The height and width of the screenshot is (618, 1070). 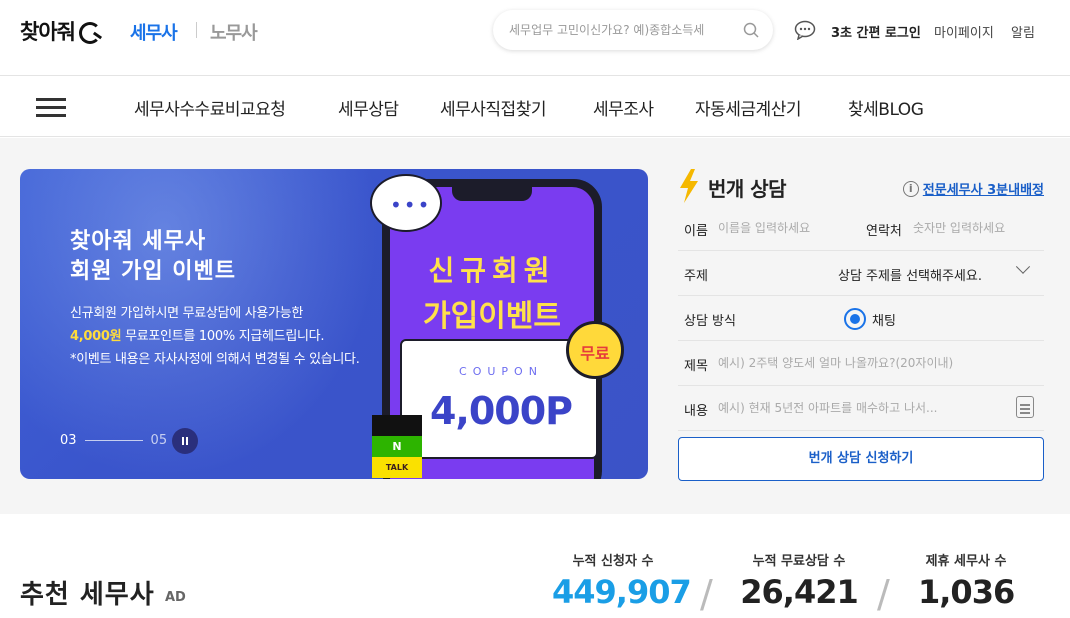 I want to click on stat-value: 26,421, so click(x=799, y=592).